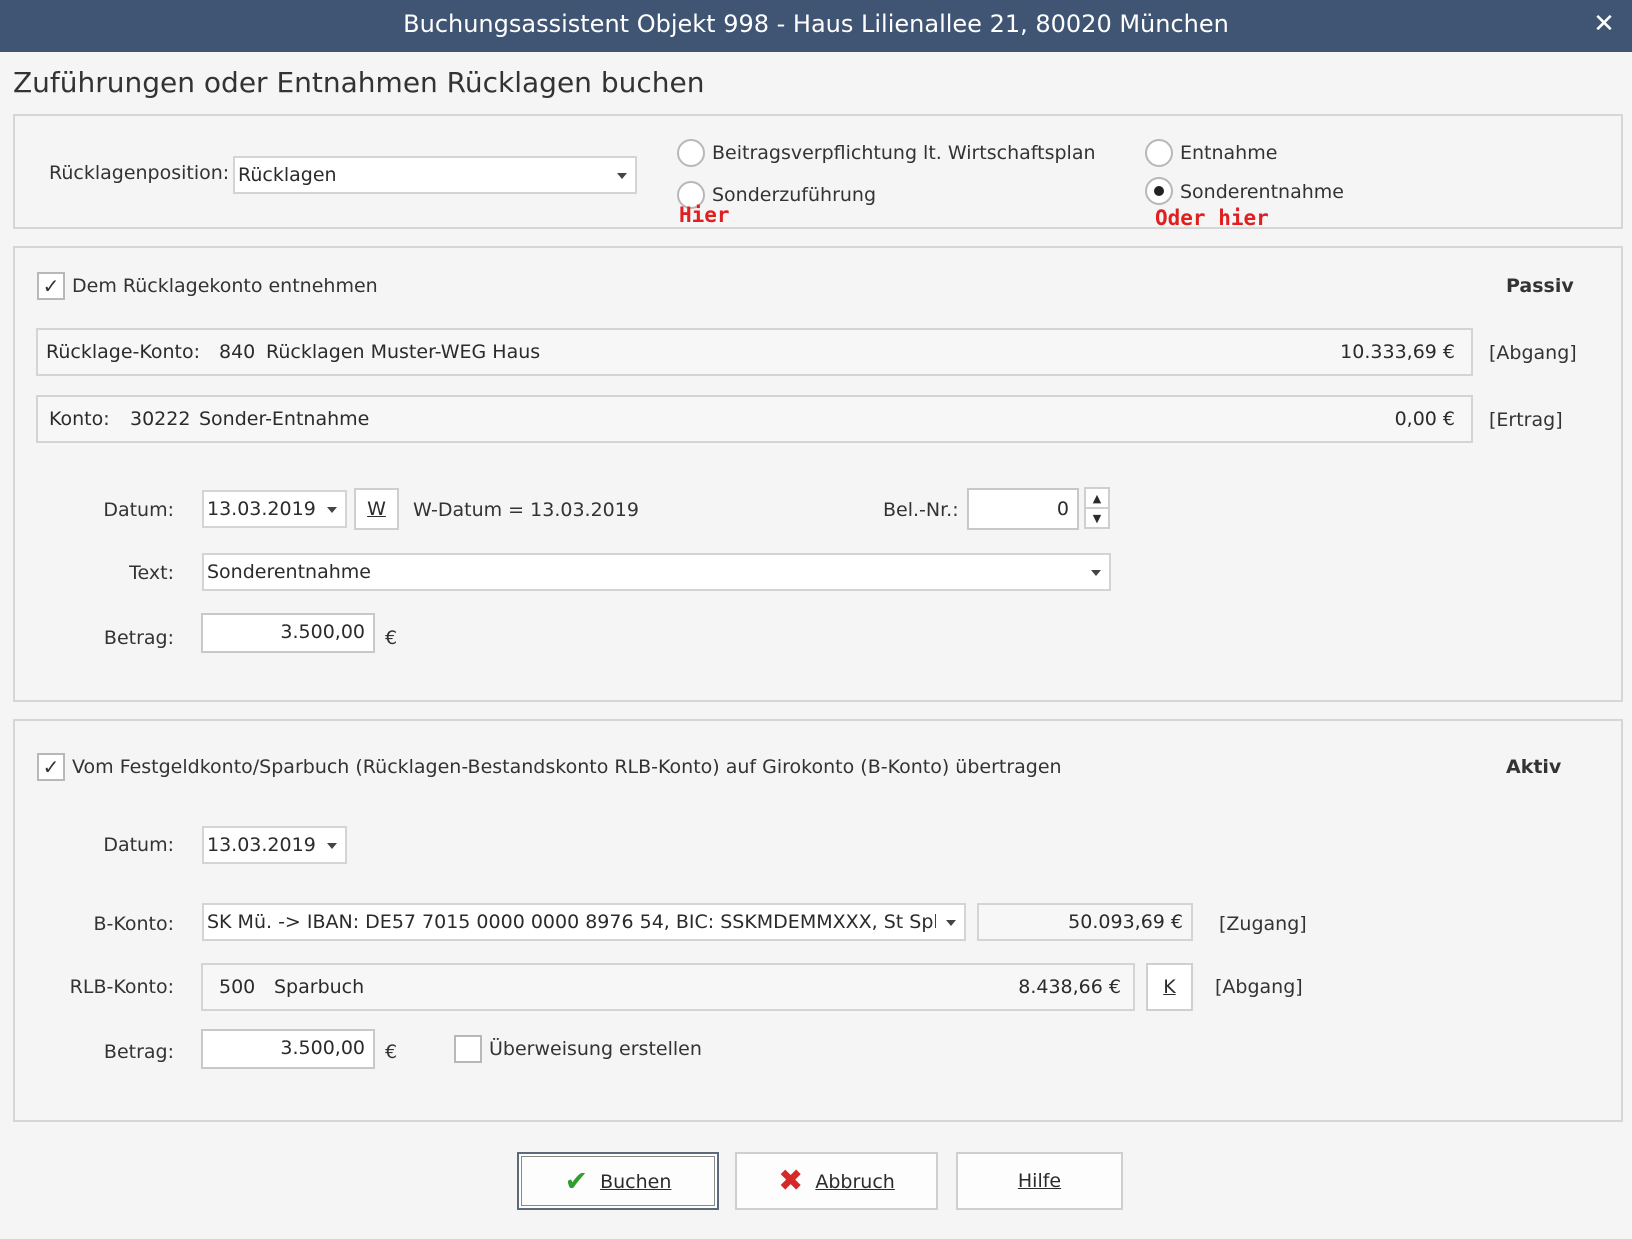 The height and width of the screenshot is (1239, 1632). Describe the element at coordinates (921, 510) in the screenshot. I see `belnr-label: Bel.-Nr.:` at that location.